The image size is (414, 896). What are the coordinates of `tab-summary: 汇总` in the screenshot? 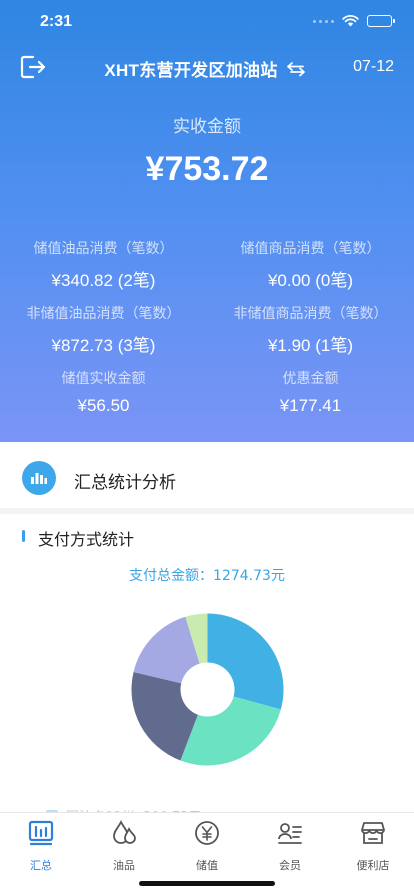 It's located at (41, 846).